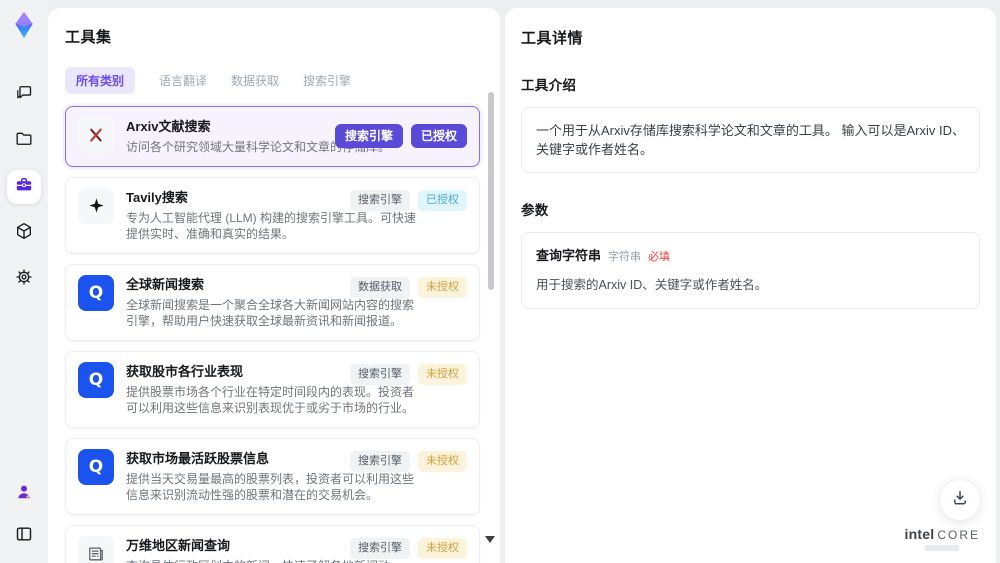 This screenshot has height=563, width=1000. I want to click on page-title: 工具集, so click(88, 37).